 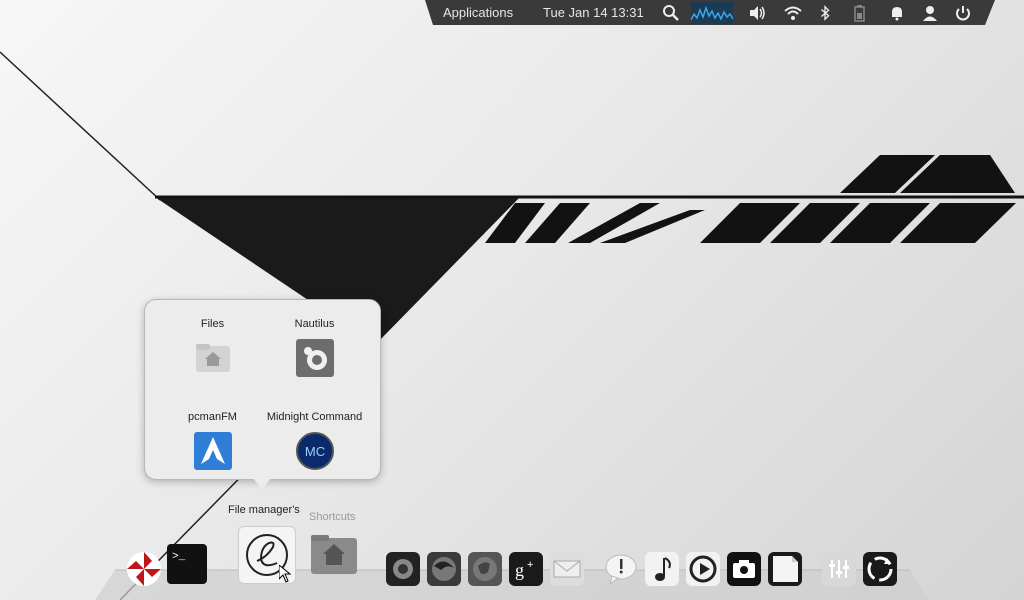 I want to click on terminal-icon: >_, so click(x=187, y=564).